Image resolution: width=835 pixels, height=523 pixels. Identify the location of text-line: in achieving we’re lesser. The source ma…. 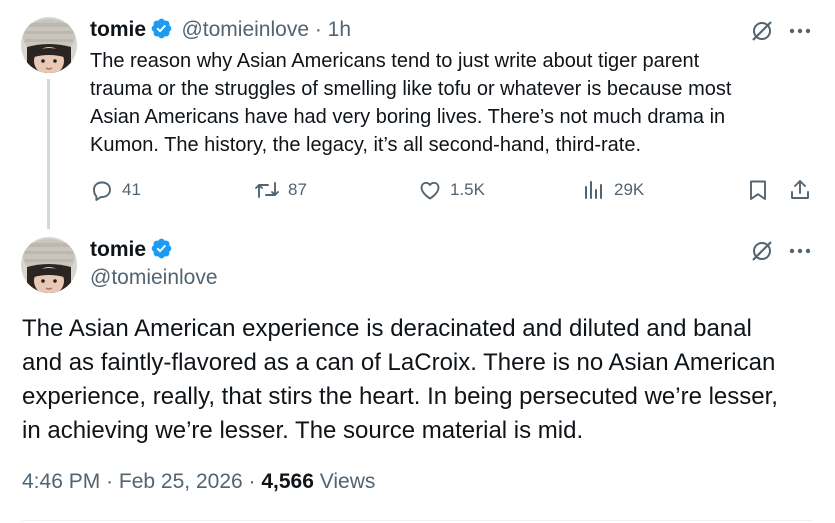
(303, 430).